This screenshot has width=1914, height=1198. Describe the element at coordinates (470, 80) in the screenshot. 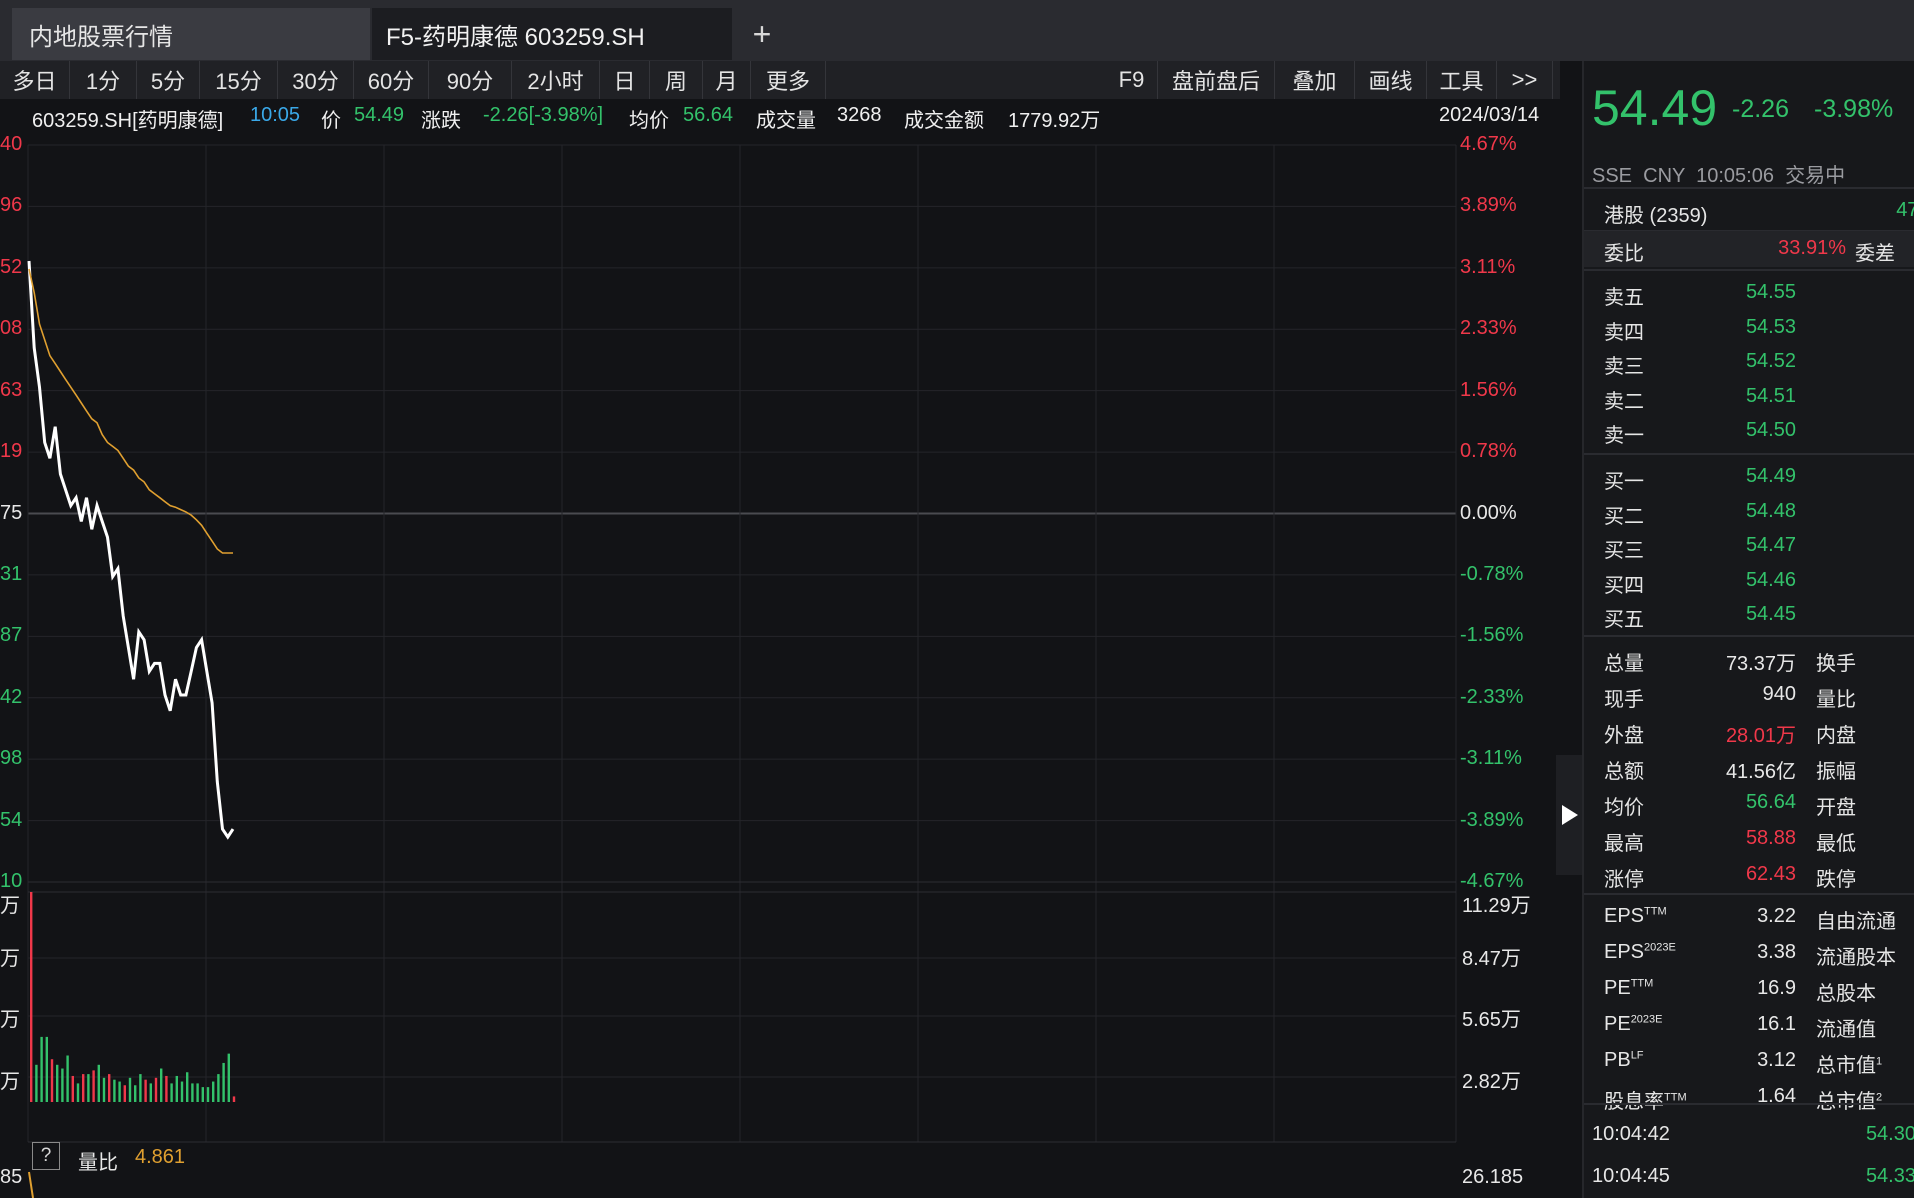

I see `period-button-6: 90分` at that location.